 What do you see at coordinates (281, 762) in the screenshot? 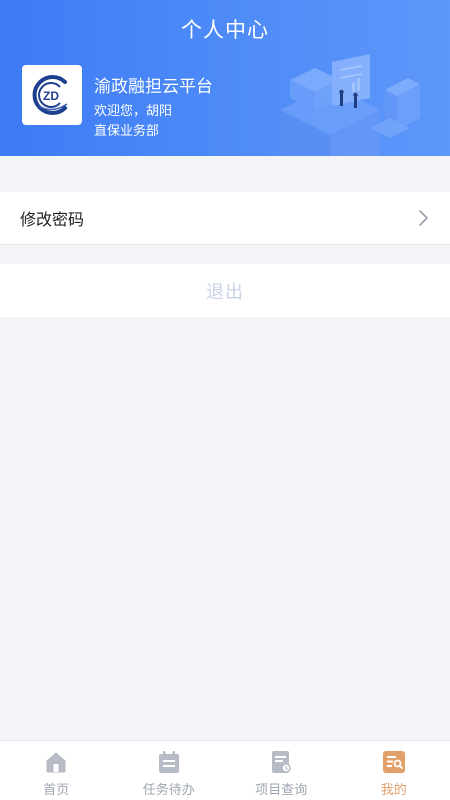
I see `document-search-icon` at bounding box center [281, 762].